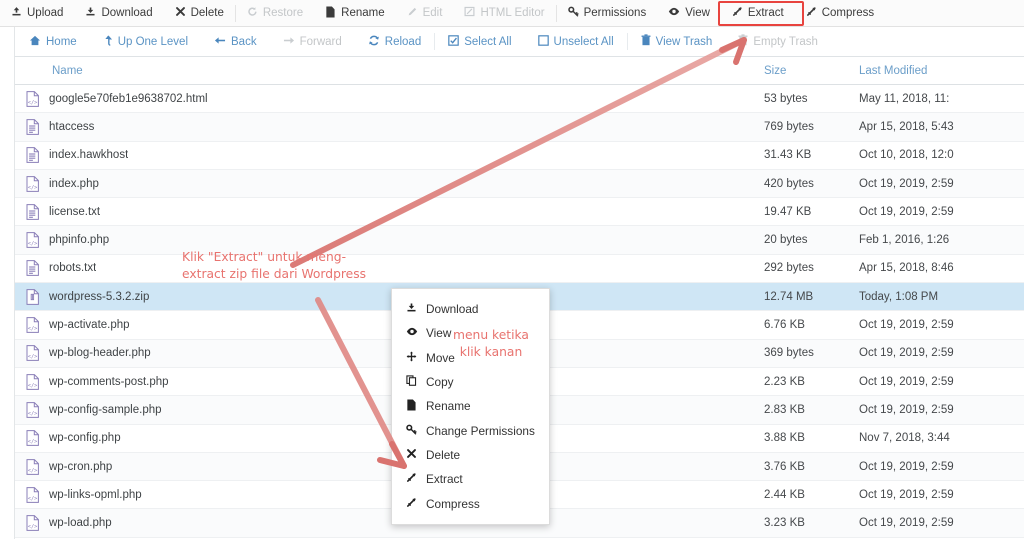 The image size is (1024, 539). I want to click on toolbar-button-compress: Compress, so click(840, 13).